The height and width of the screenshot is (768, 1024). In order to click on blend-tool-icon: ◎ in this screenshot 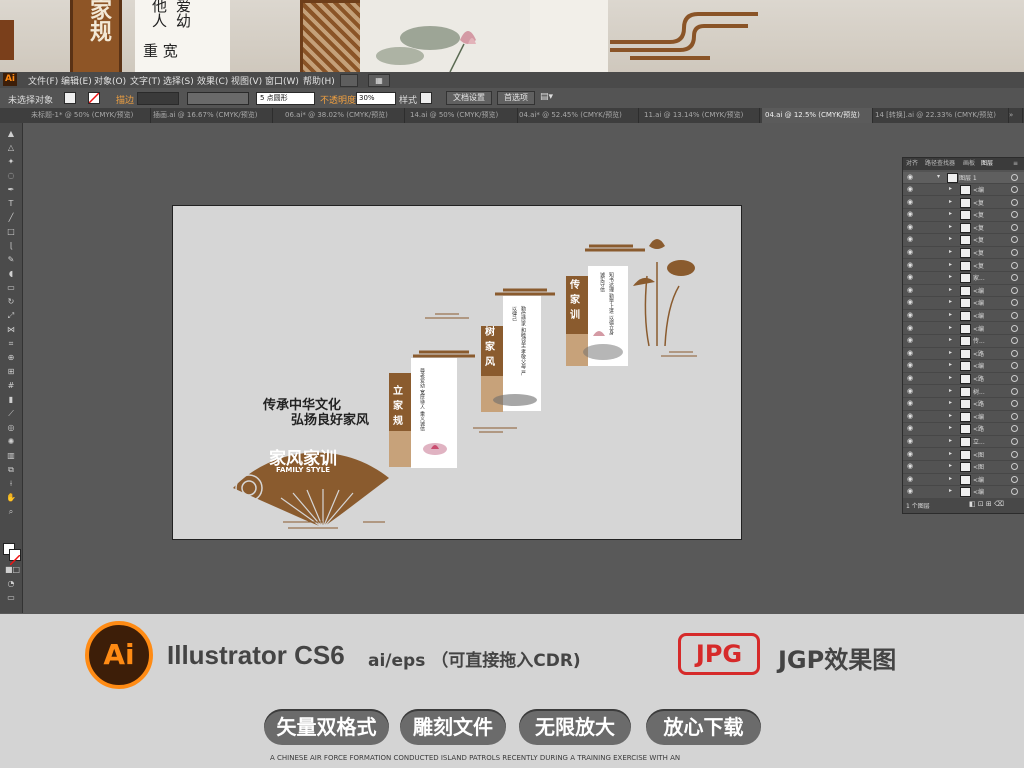, I will do `click(11, 428)`.